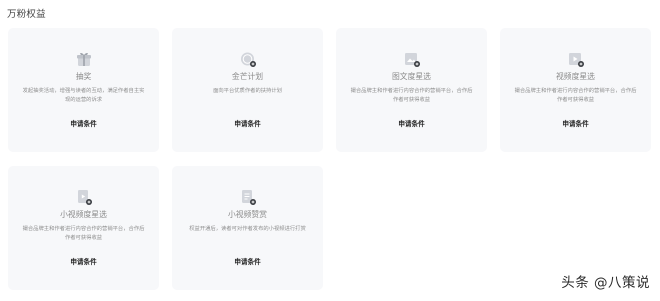 The image size is (660, 301). What do you see at coordinates (605, 283) in the screenshot?
I see `watermark: 头条 @八策说` at bounding box center [605, 283].